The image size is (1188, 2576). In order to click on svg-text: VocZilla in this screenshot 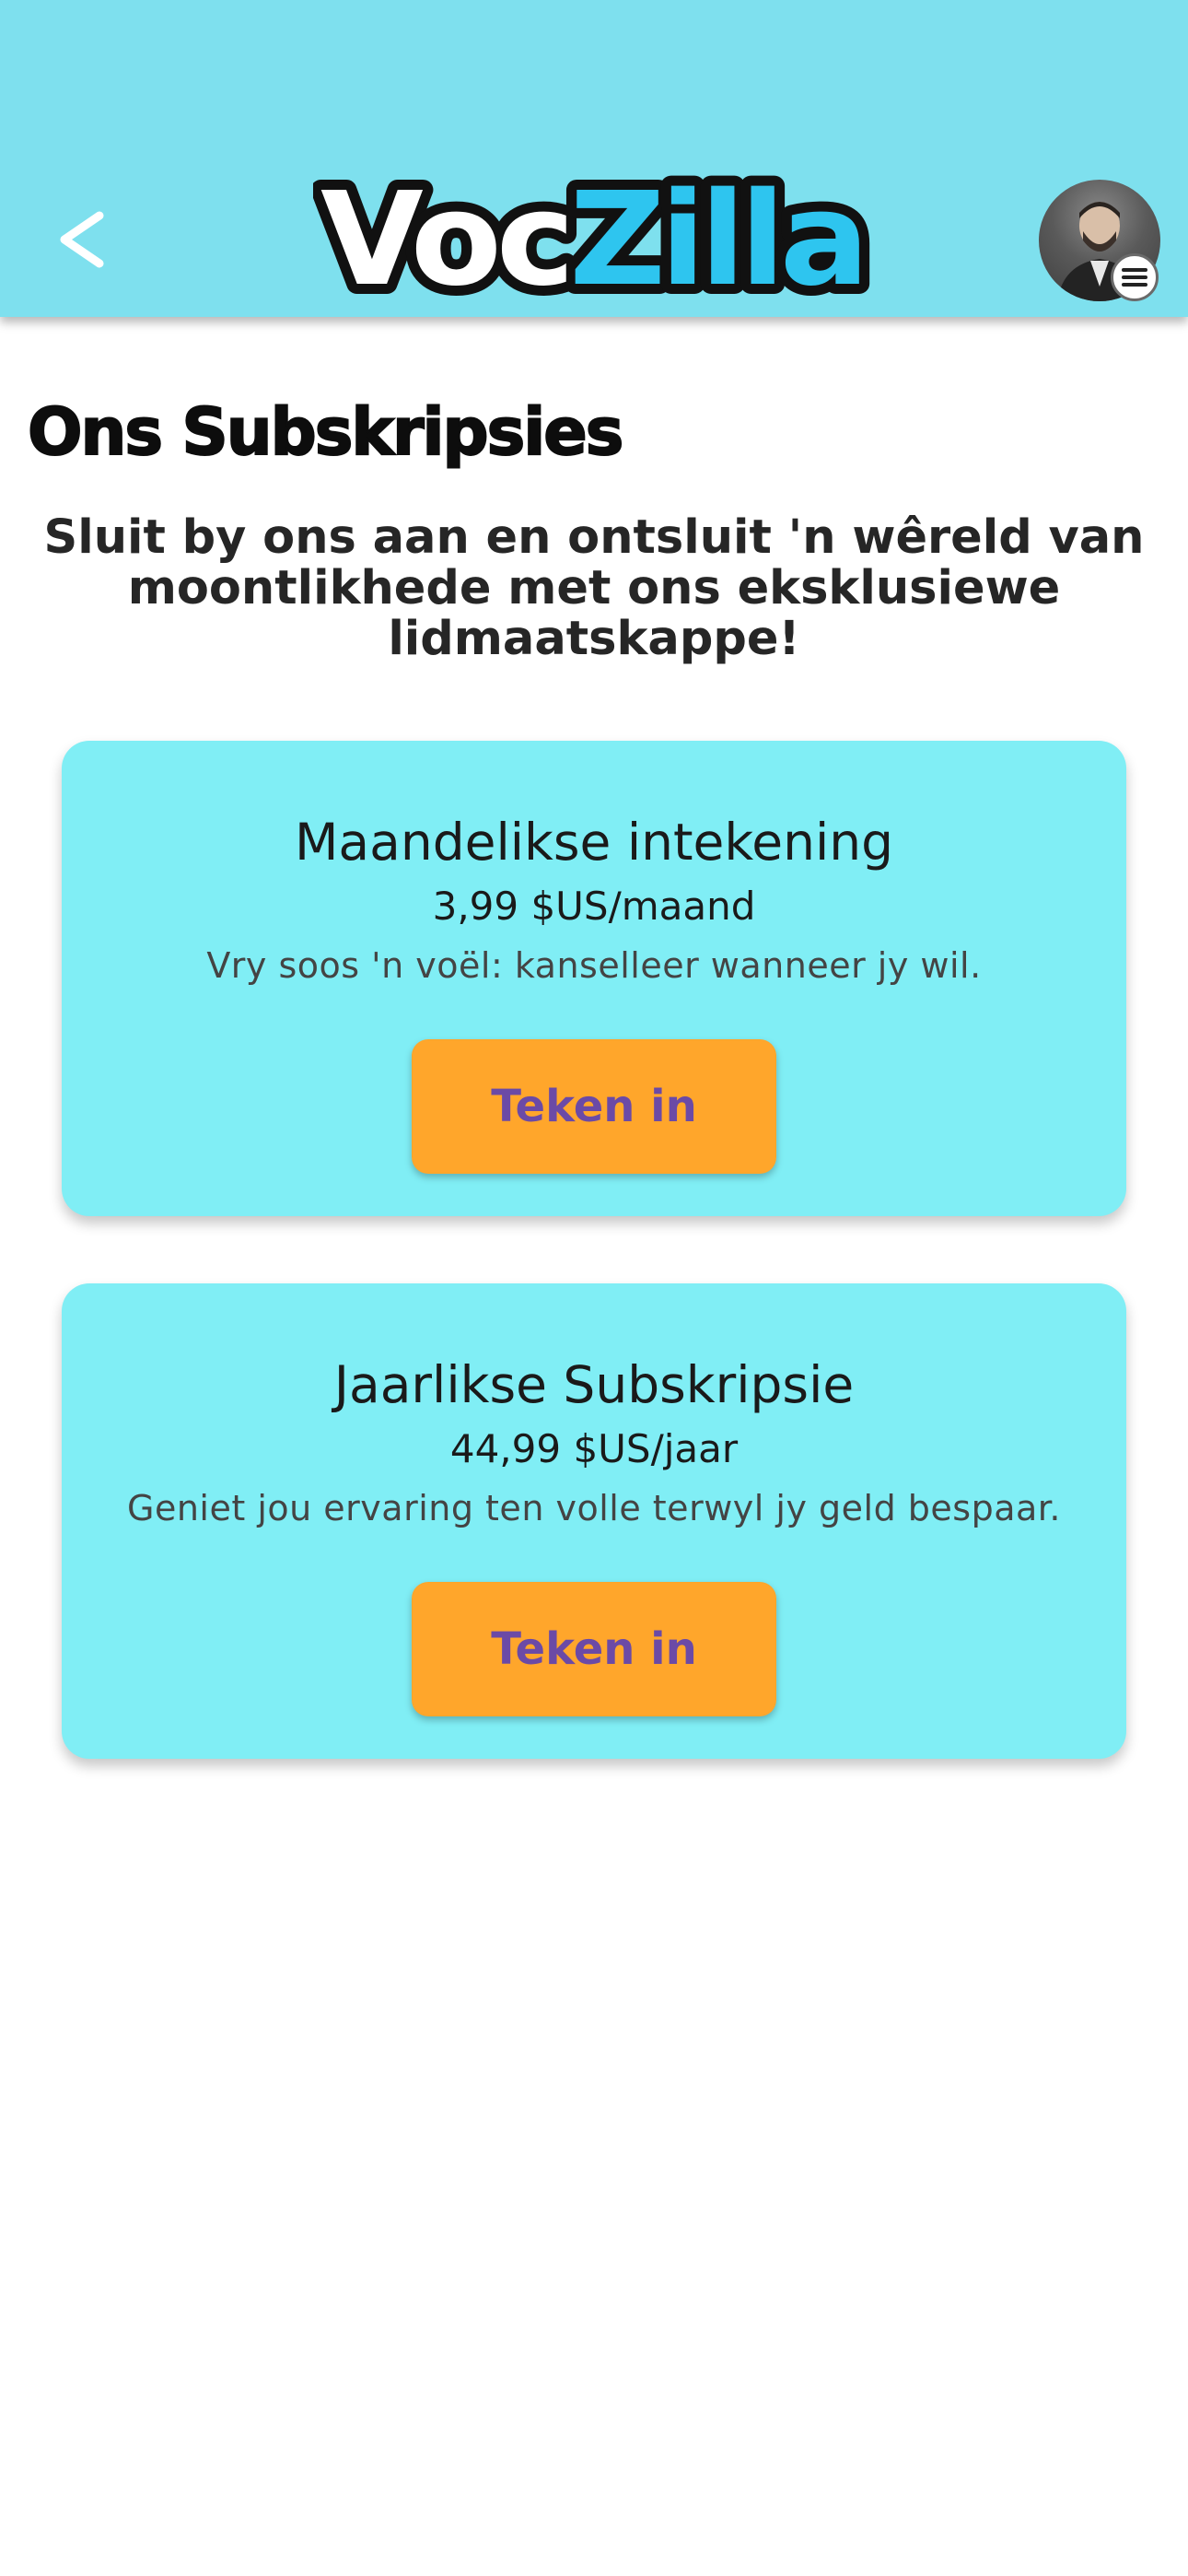, I will do `click(592, 242)`.